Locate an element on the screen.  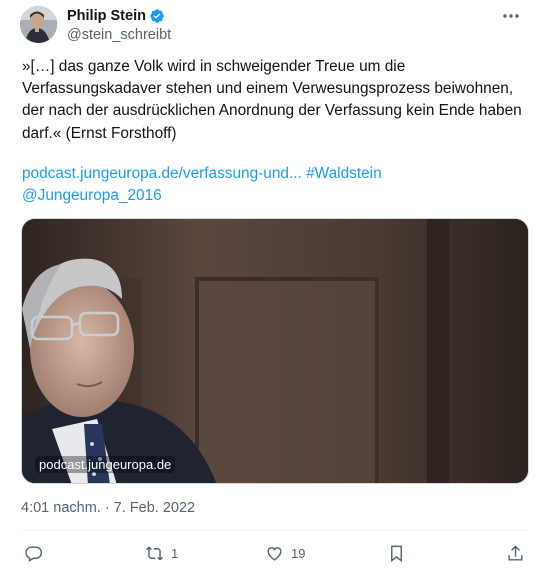
like-count: 19 is located at coordinates (298, 553).